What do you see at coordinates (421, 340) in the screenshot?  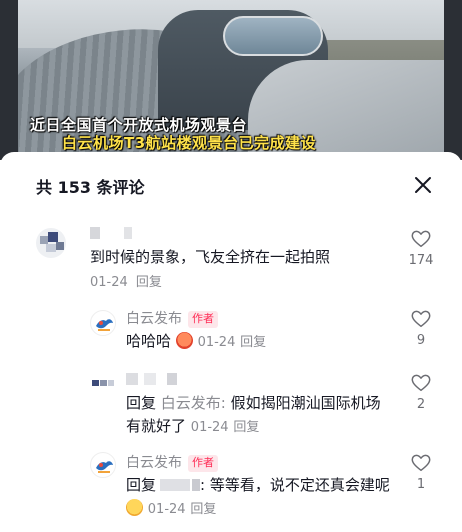 I see `like-count: 9` at bounding box center [421, 340].